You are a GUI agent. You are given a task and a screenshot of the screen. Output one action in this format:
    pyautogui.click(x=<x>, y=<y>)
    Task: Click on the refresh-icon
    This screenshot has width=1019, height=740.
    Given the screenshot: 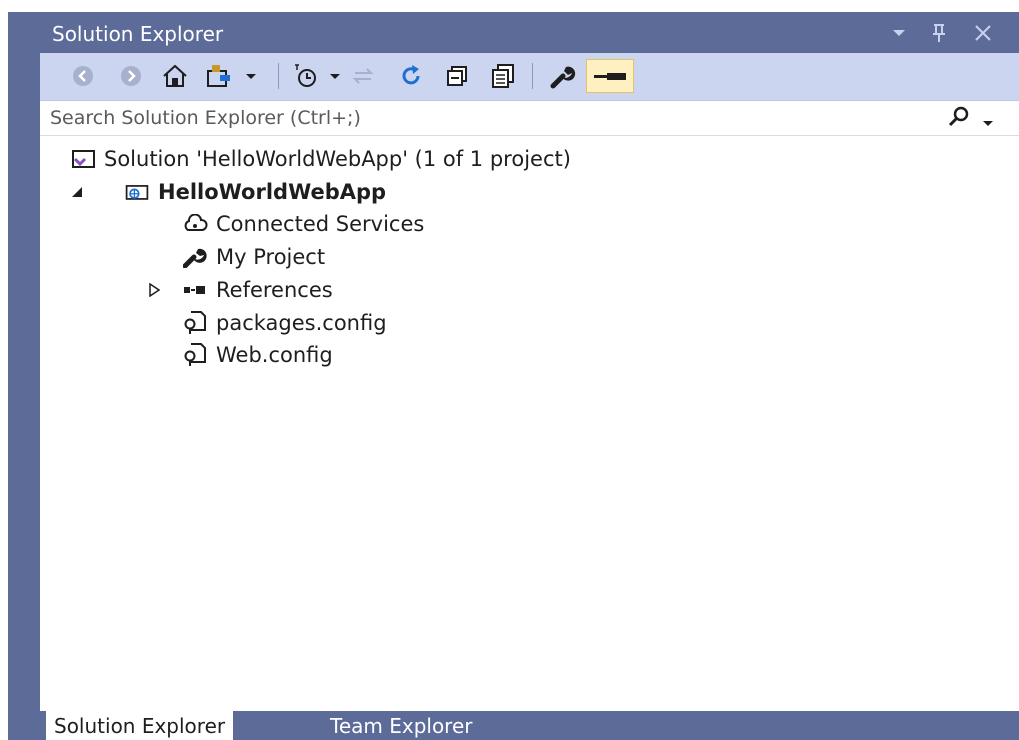 What is the action you would take?
    pyautogui.click(x=411, y=76)
    